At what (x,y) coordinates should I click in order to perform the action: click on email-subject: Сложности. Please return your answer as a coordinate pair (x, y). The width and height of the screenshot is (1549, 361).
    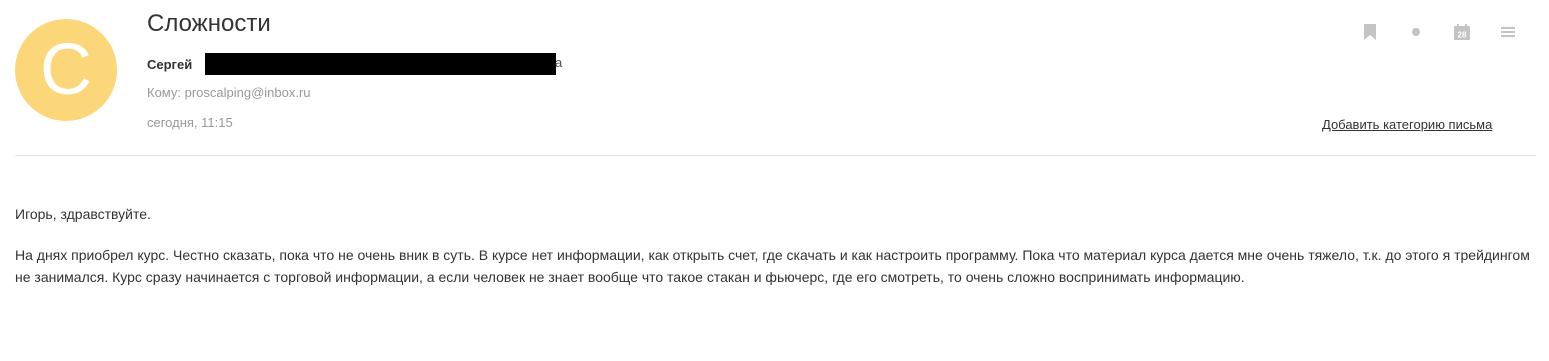
    Looking at the image, I should click on (209, 23).